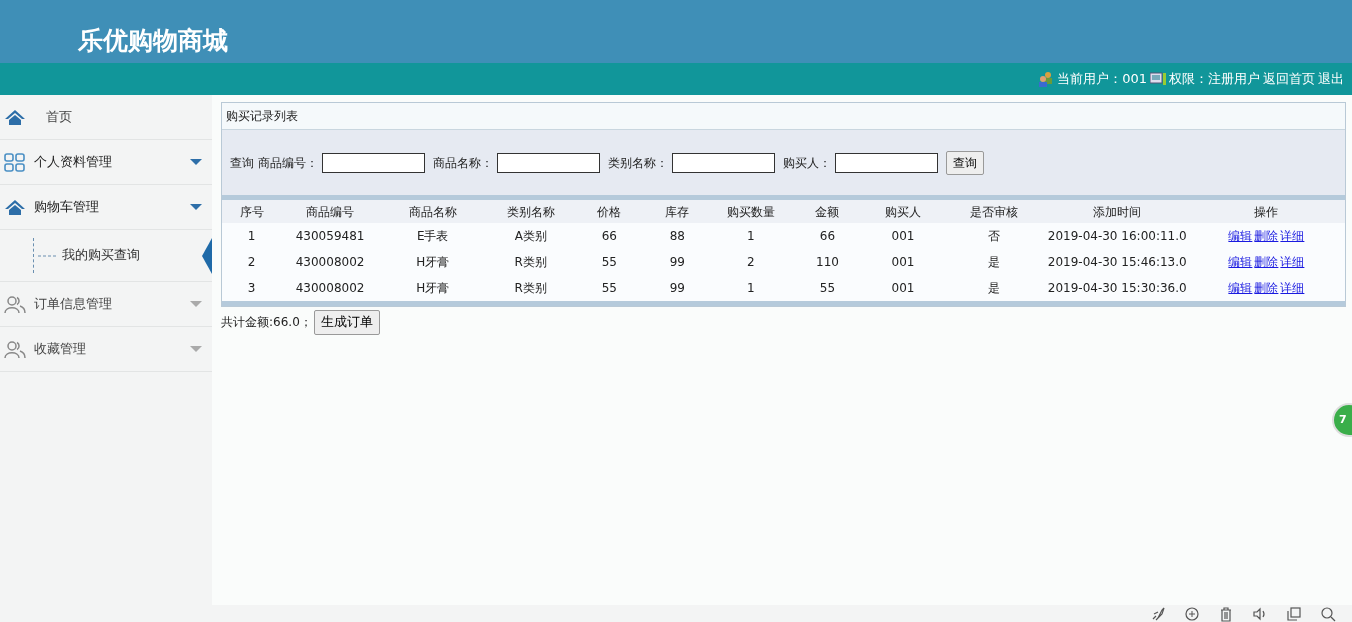 The width and height of the screenshot is (1352, 622). What do you see at coordinates (433, 236) in the screenshot?
I see `table-cell: E手表` at bounding box center [433, 236].